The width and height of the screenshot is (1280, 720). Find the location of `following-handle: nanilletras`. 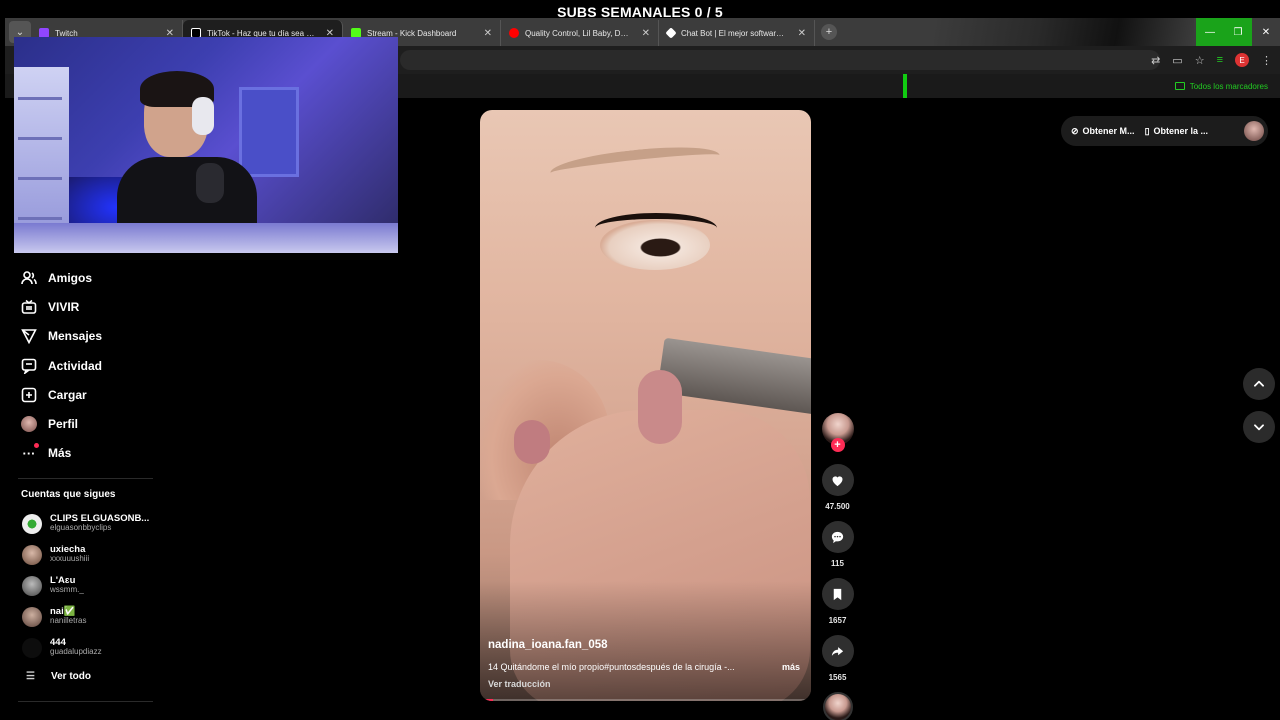

following-handle: nanilletras is located at coordinates (68, 621).